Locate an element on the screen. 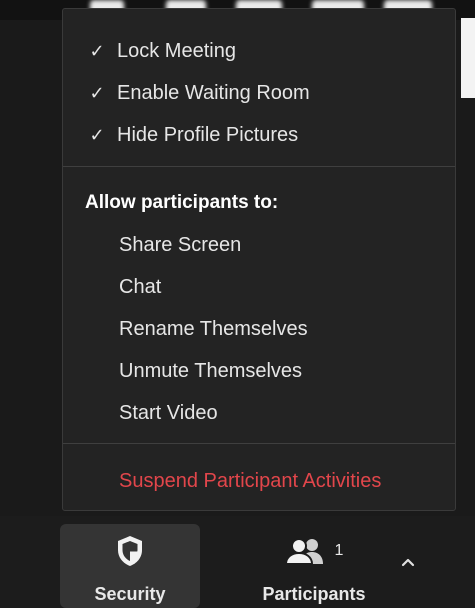 The image size is (475, 608). unmute-themselves-label: Unmute Themselves is located at coordinates (211, 370).